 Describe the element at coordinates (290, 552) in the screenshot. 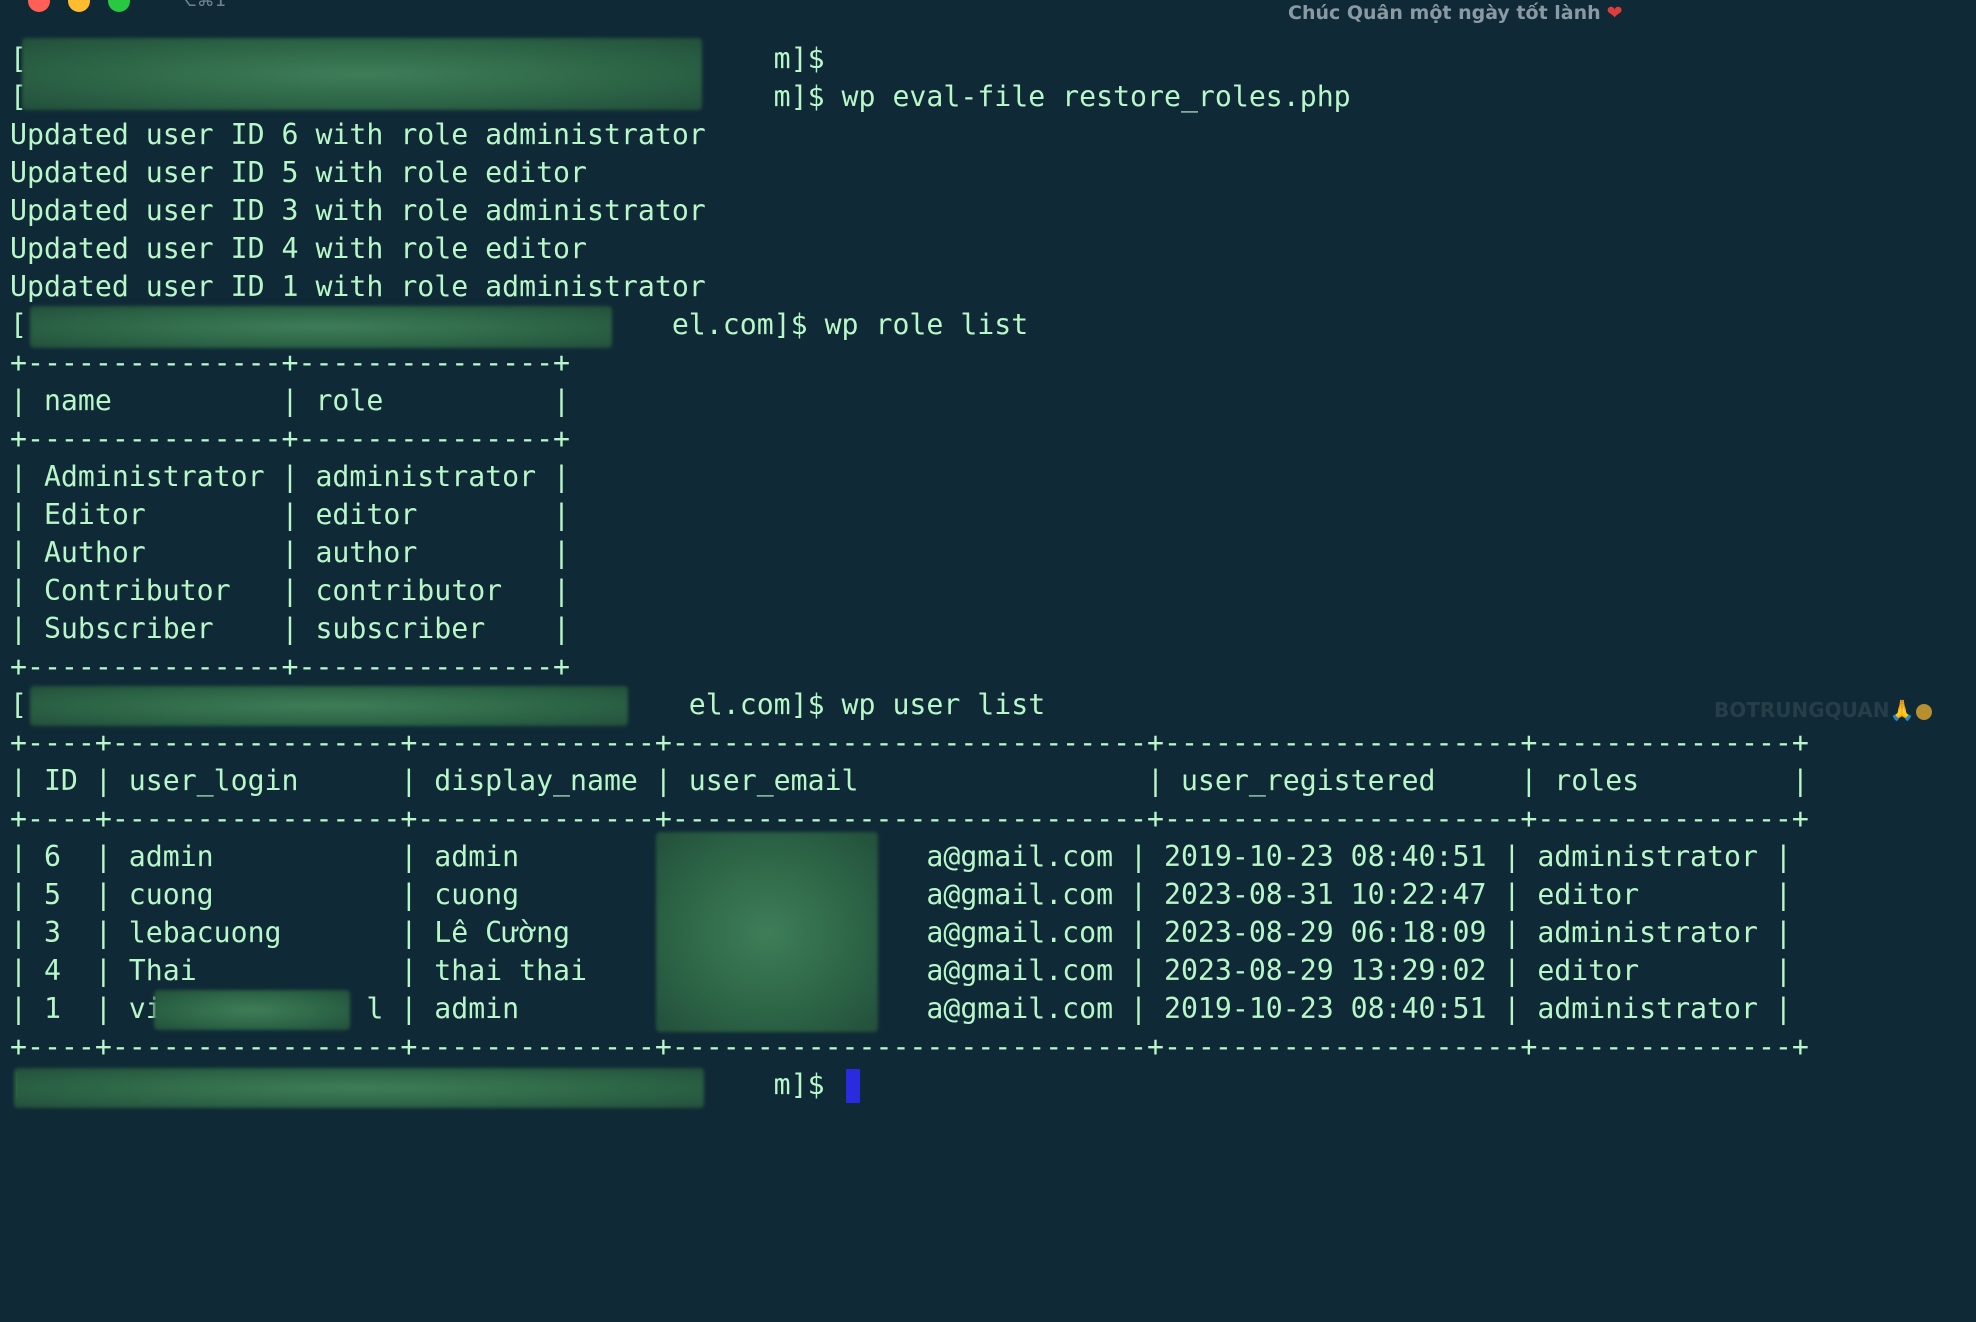

I see `table-row: | Author | author |` at that location.